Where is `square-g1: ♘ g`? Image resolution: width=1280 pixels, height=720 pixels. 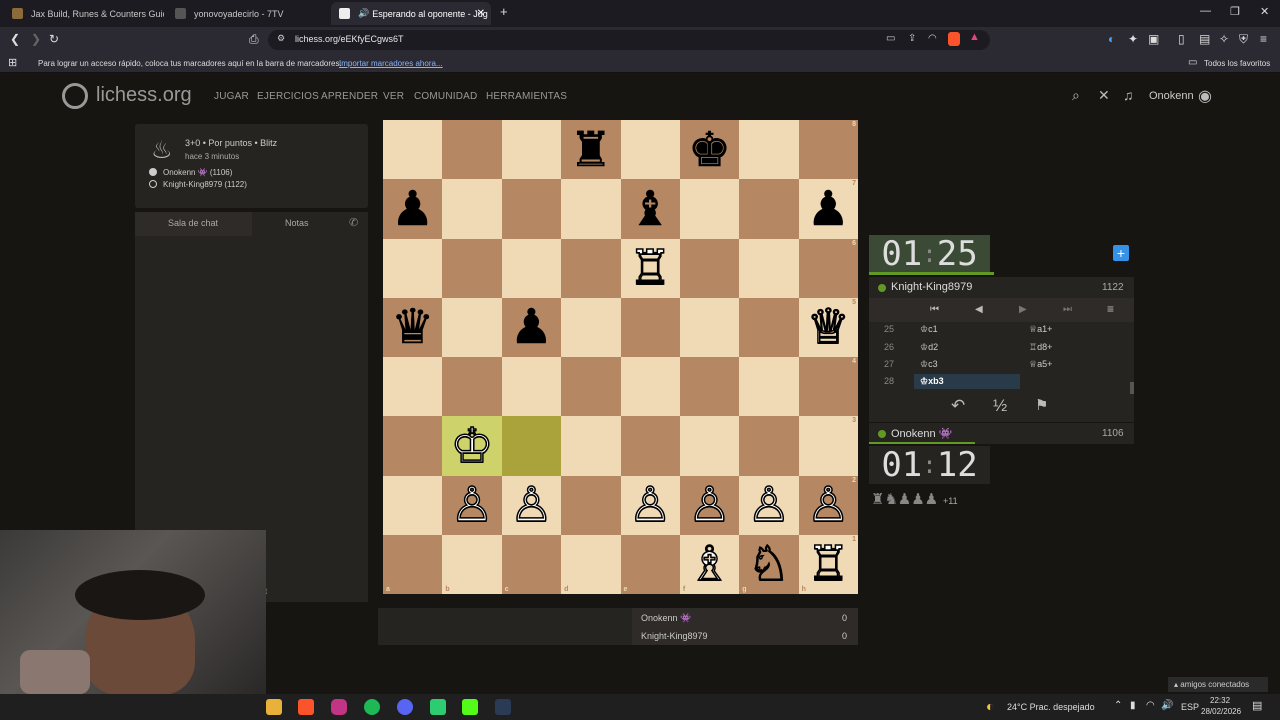 square-g1: ♘ g is located at coordinates (769, 564).